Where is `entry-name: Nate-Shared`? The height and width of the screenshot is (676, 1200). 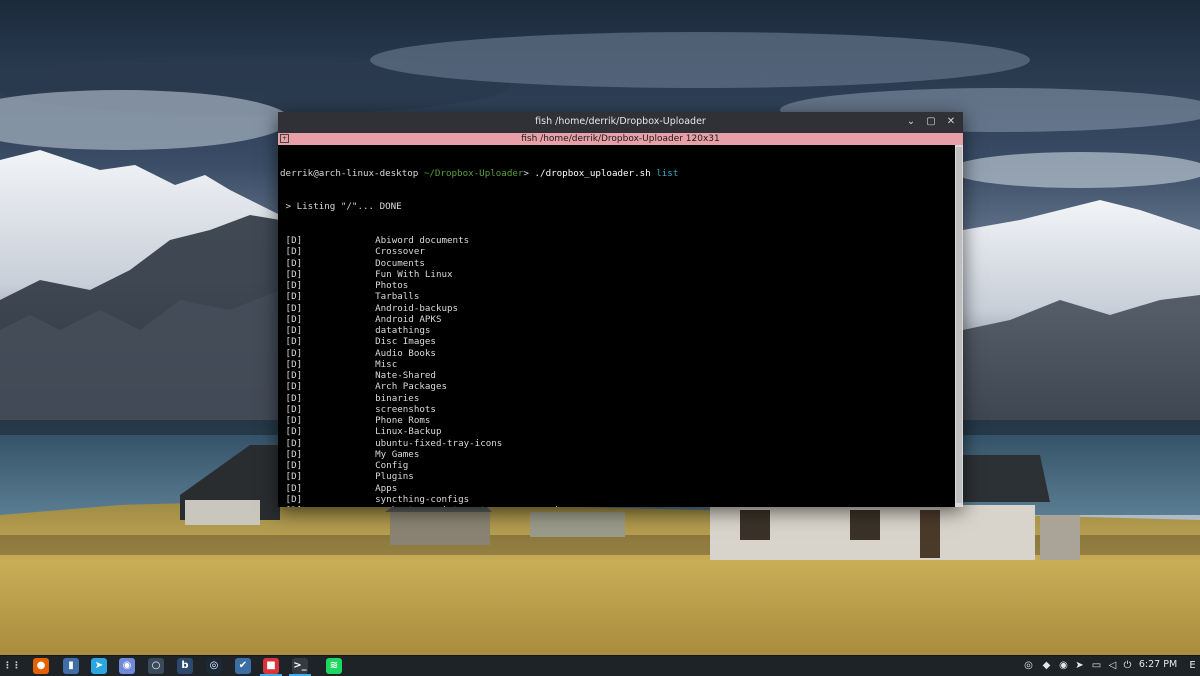 entry-name: Nate-Shared is located at coordinates (405, 375).